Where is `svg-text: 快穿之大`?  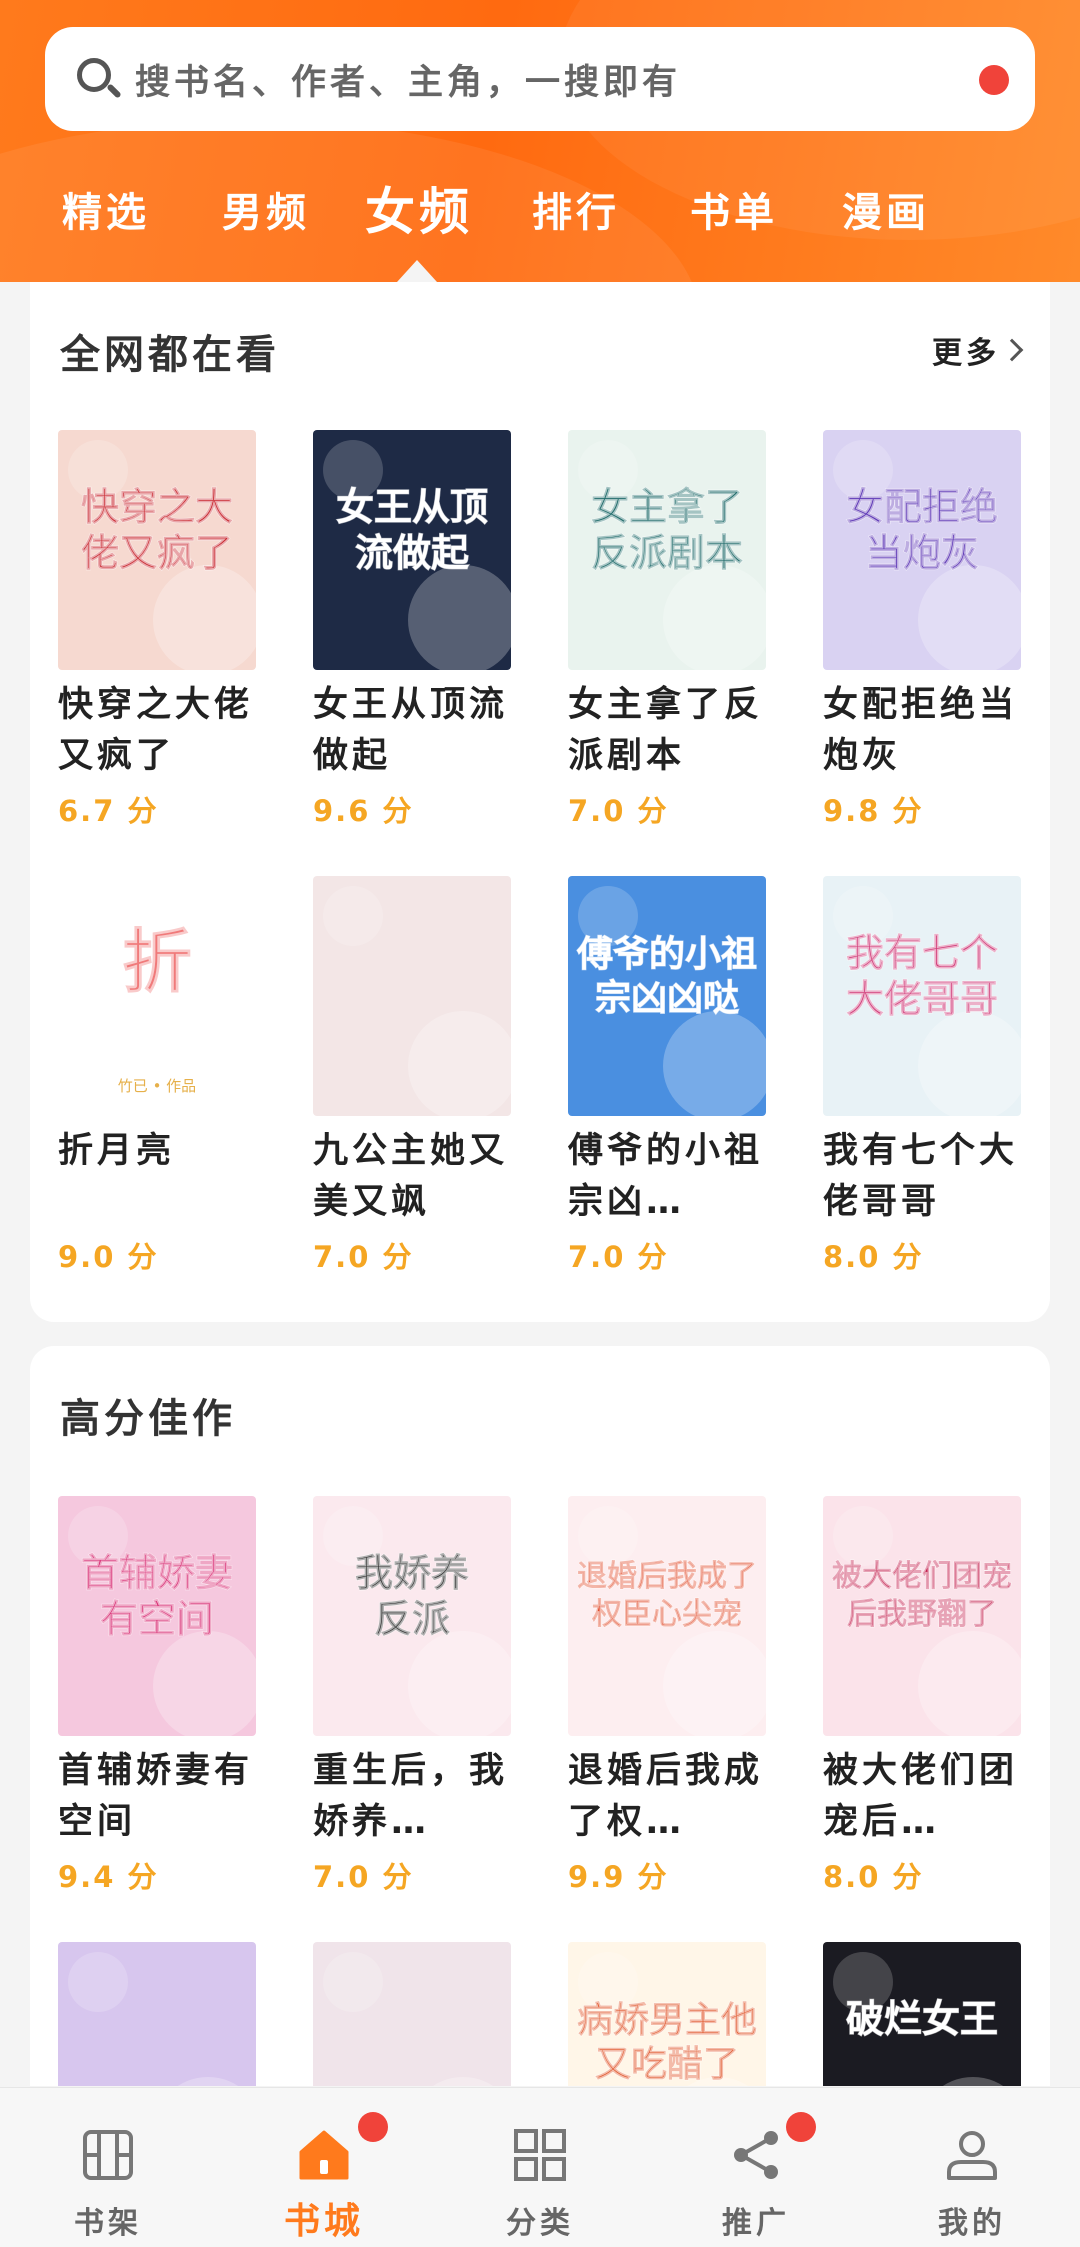
svg-text: 快穿之大 is located at coordinates (157, 507).